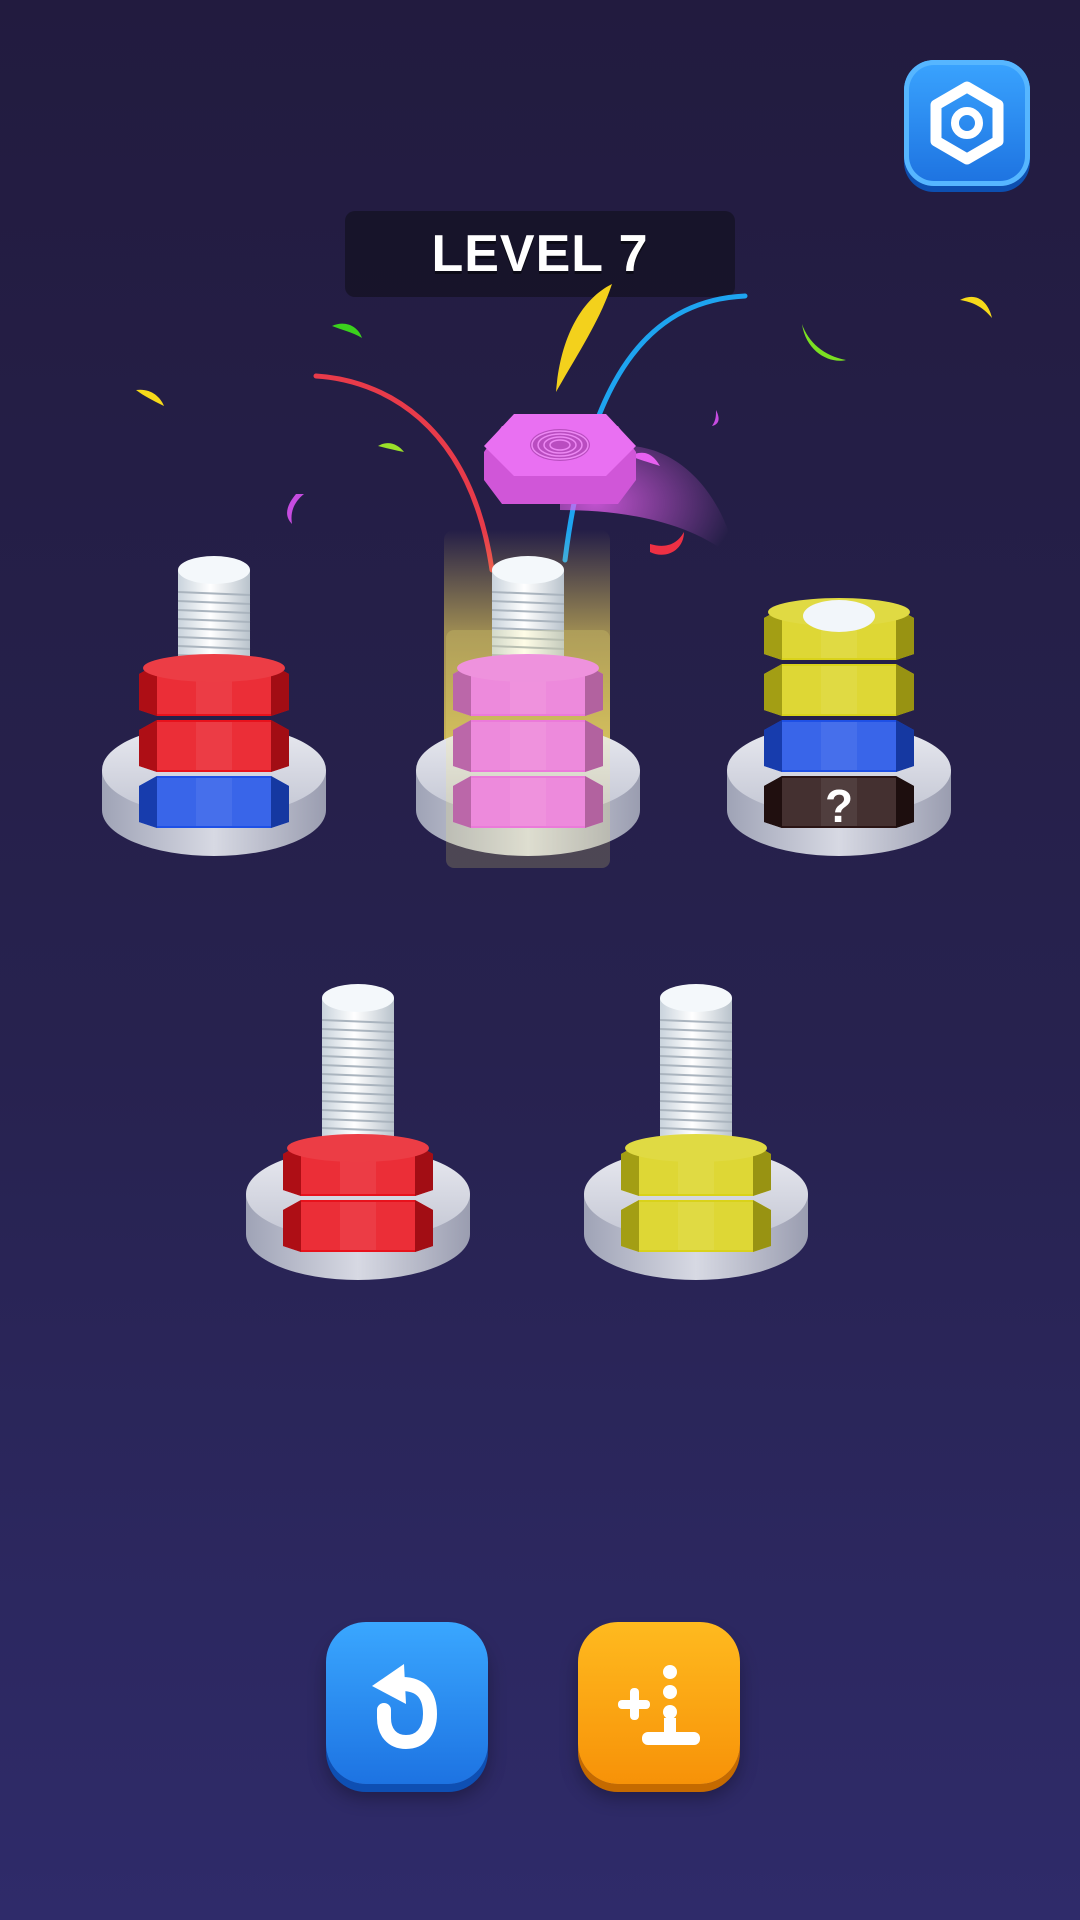 The image size is (1080, 1920). What do you see at coordinates (528, 749) in the screenshot?
I see `selection-highlight` at bounding box center [528, 749].